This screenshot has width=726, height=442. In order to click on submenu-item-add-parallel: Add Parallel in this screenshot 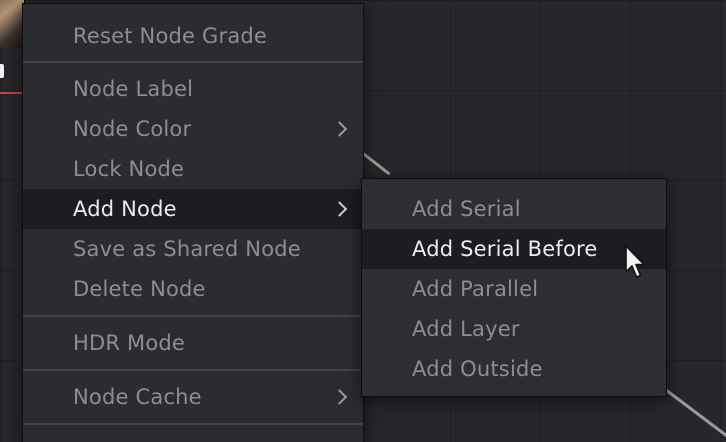, I will do `click(514, 289)`.